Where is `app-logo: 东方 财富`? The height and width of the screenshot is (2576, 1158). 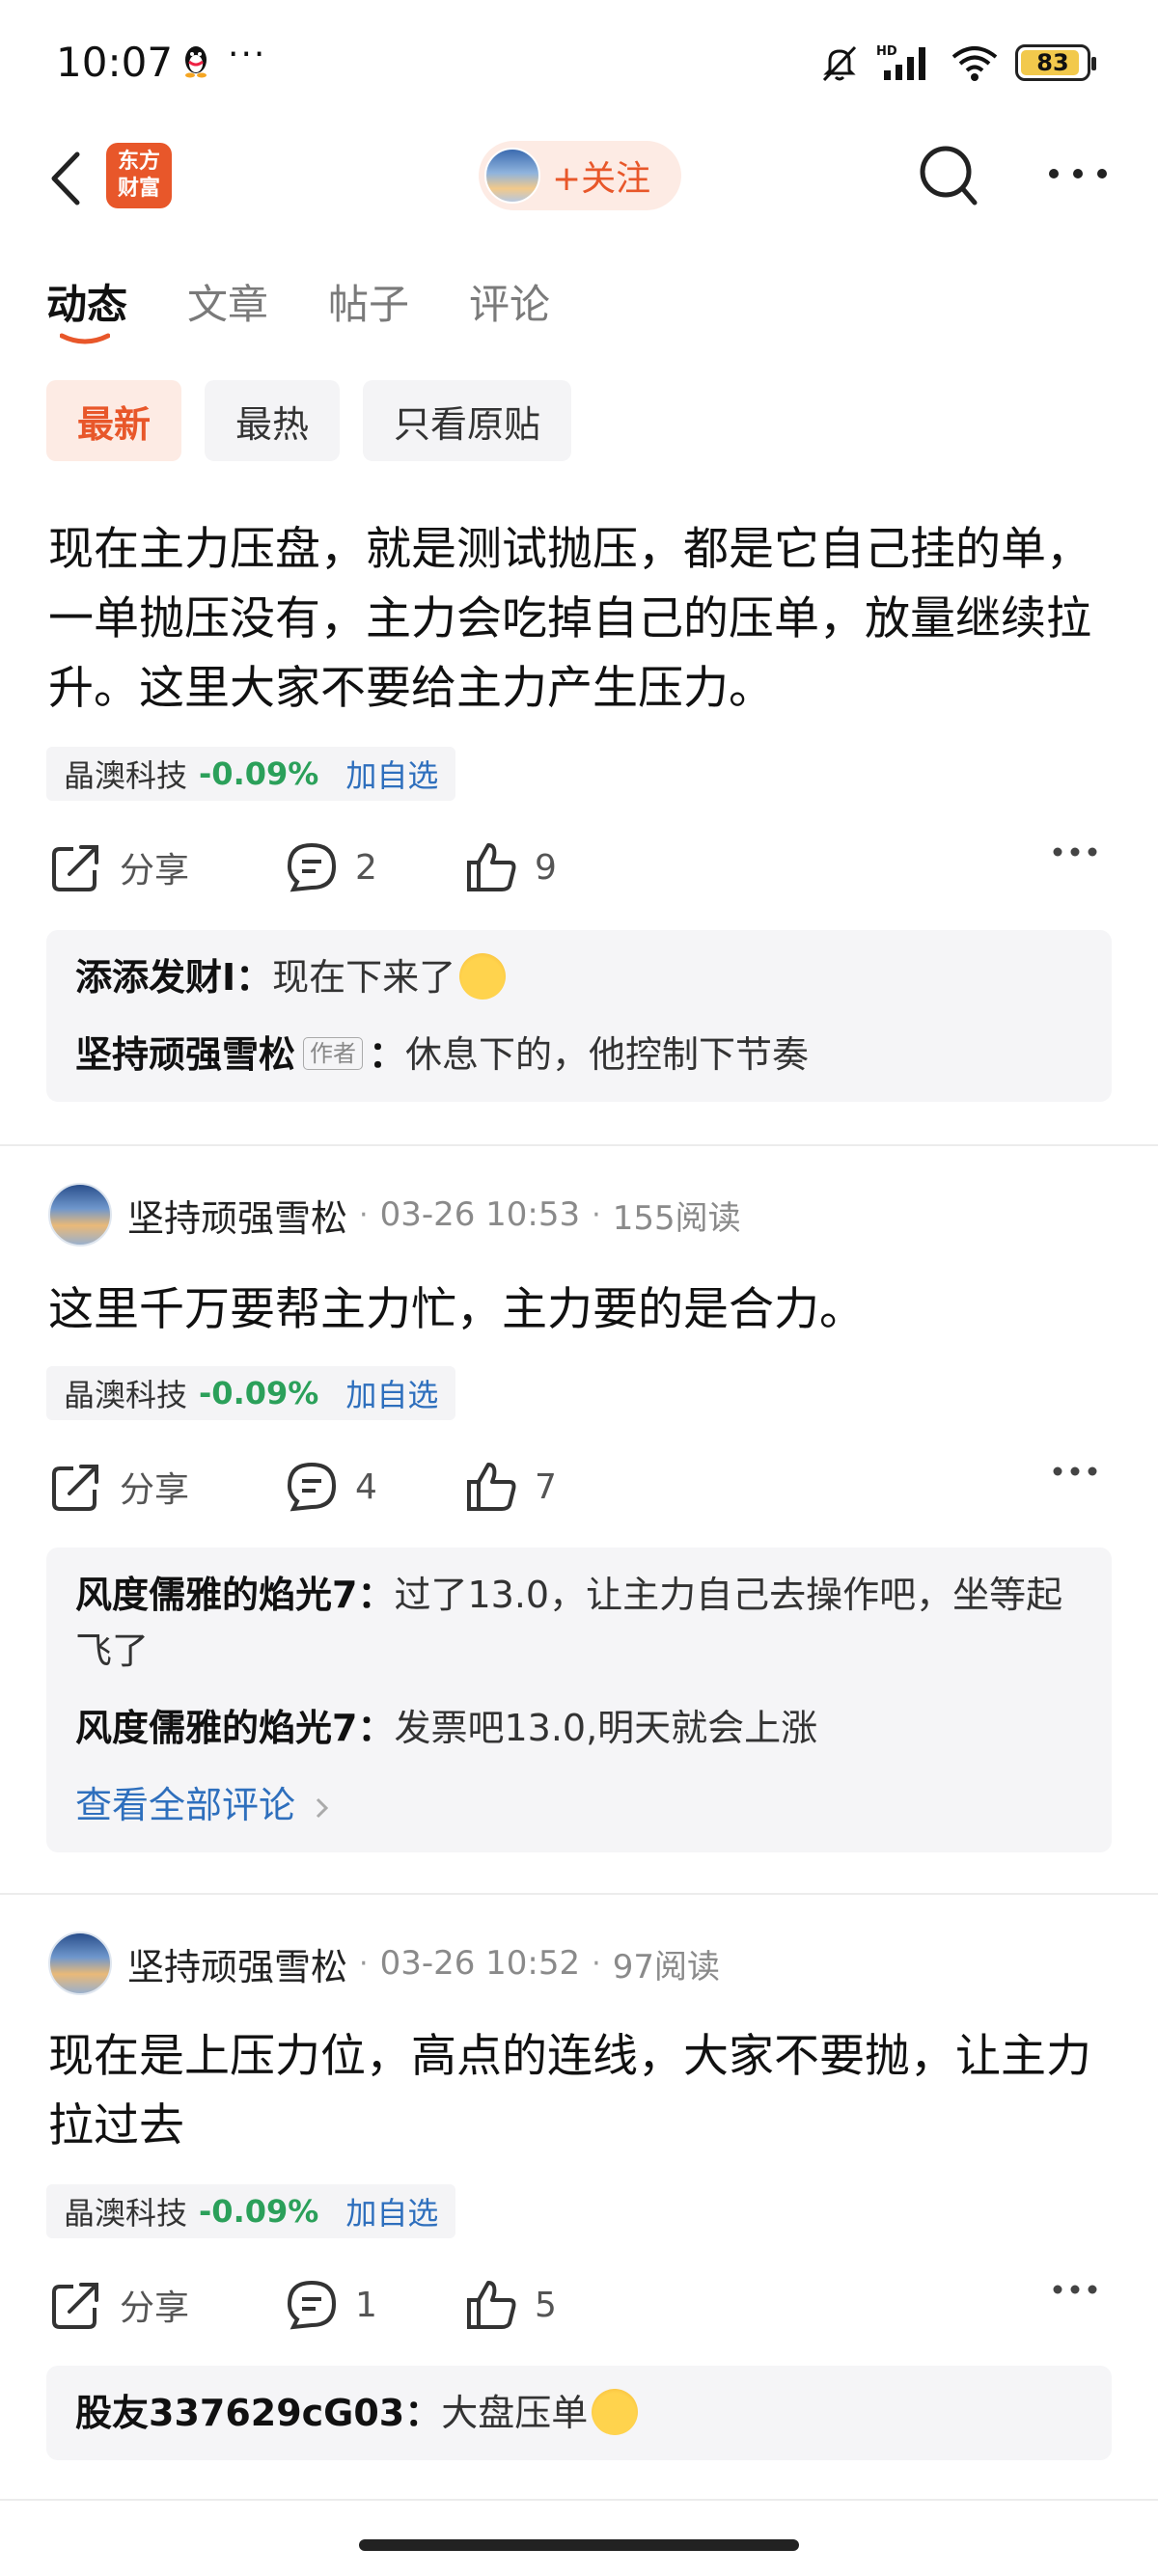
app-logo: 东方 财富 is located at coordinates (139, 176).